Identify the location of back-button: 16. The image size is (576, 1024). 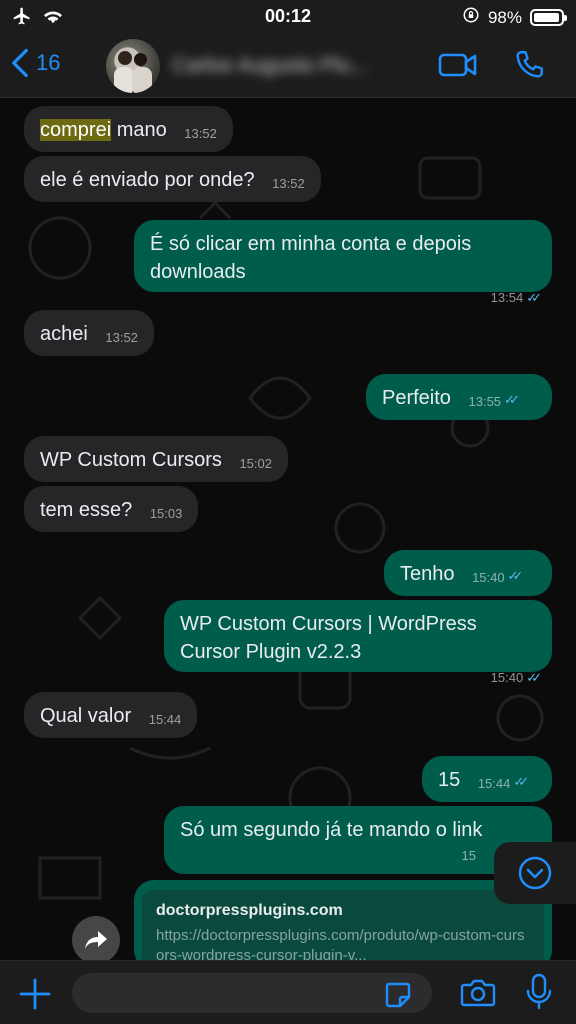
(35, 63).